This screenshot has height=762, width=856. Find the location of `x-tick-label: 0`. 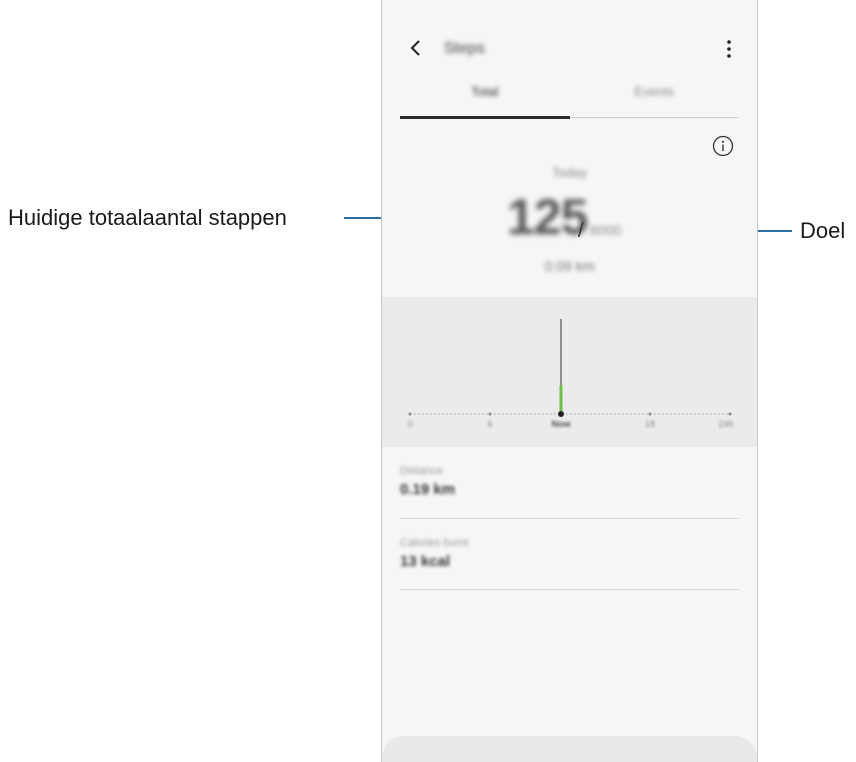

x-tick-label: 0 is located at coordinates (410, 424).